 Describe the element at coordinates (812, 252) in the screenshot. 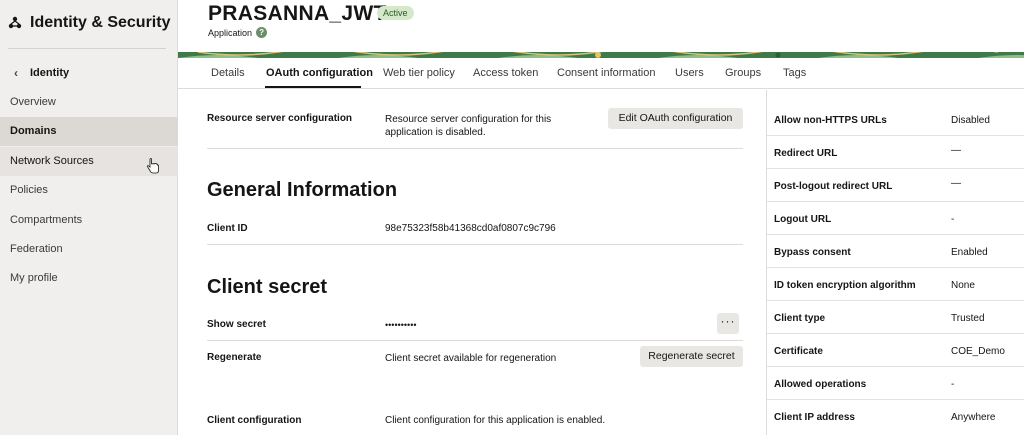

I see `bypass-consent-label: Bypass consent` at that location.